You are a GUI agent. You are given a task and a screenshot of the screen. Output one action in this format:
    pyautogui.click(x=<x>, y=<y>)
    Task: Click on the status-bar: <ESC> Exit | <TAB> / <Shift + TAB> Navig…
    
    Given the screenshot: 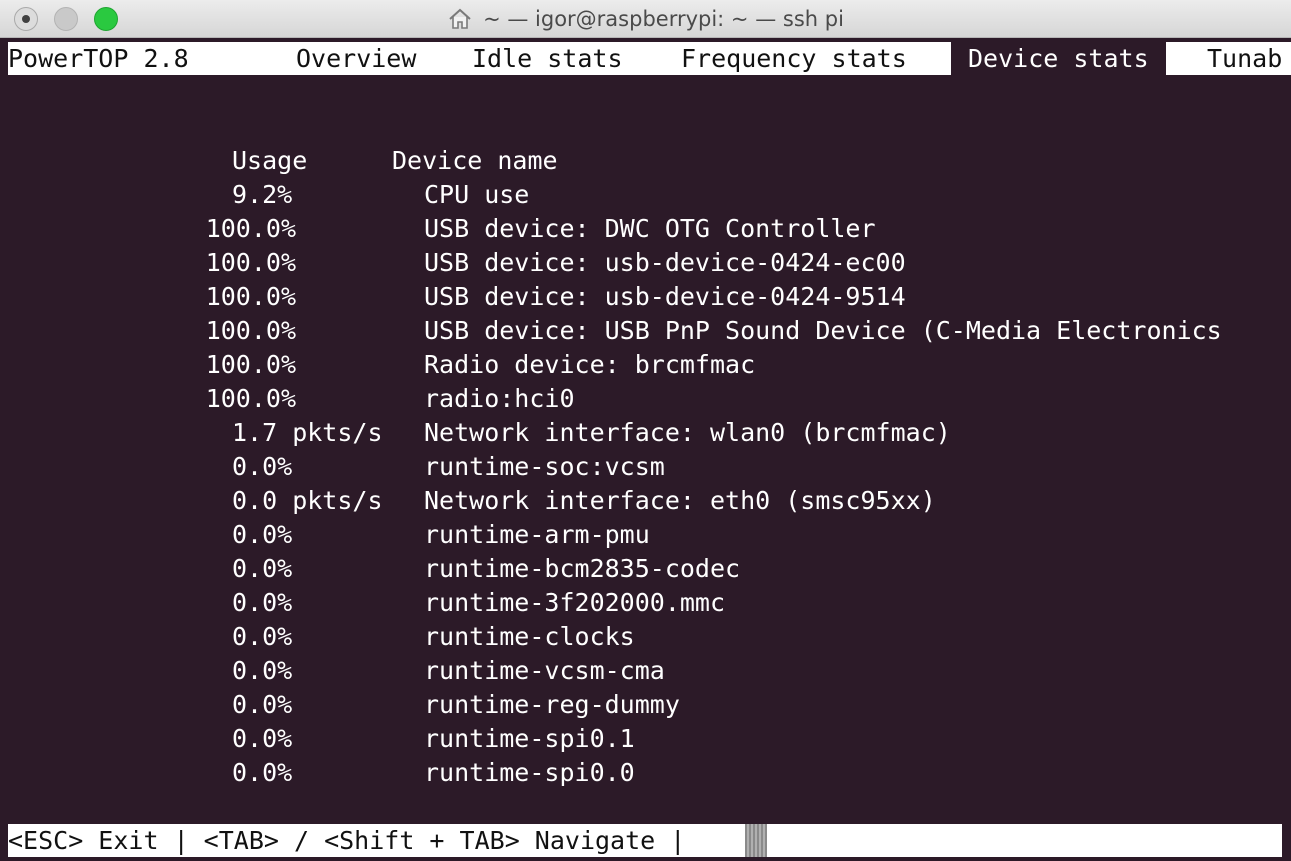 What is the action you would take?
    pyautogui.click(x=645, y=840)
    